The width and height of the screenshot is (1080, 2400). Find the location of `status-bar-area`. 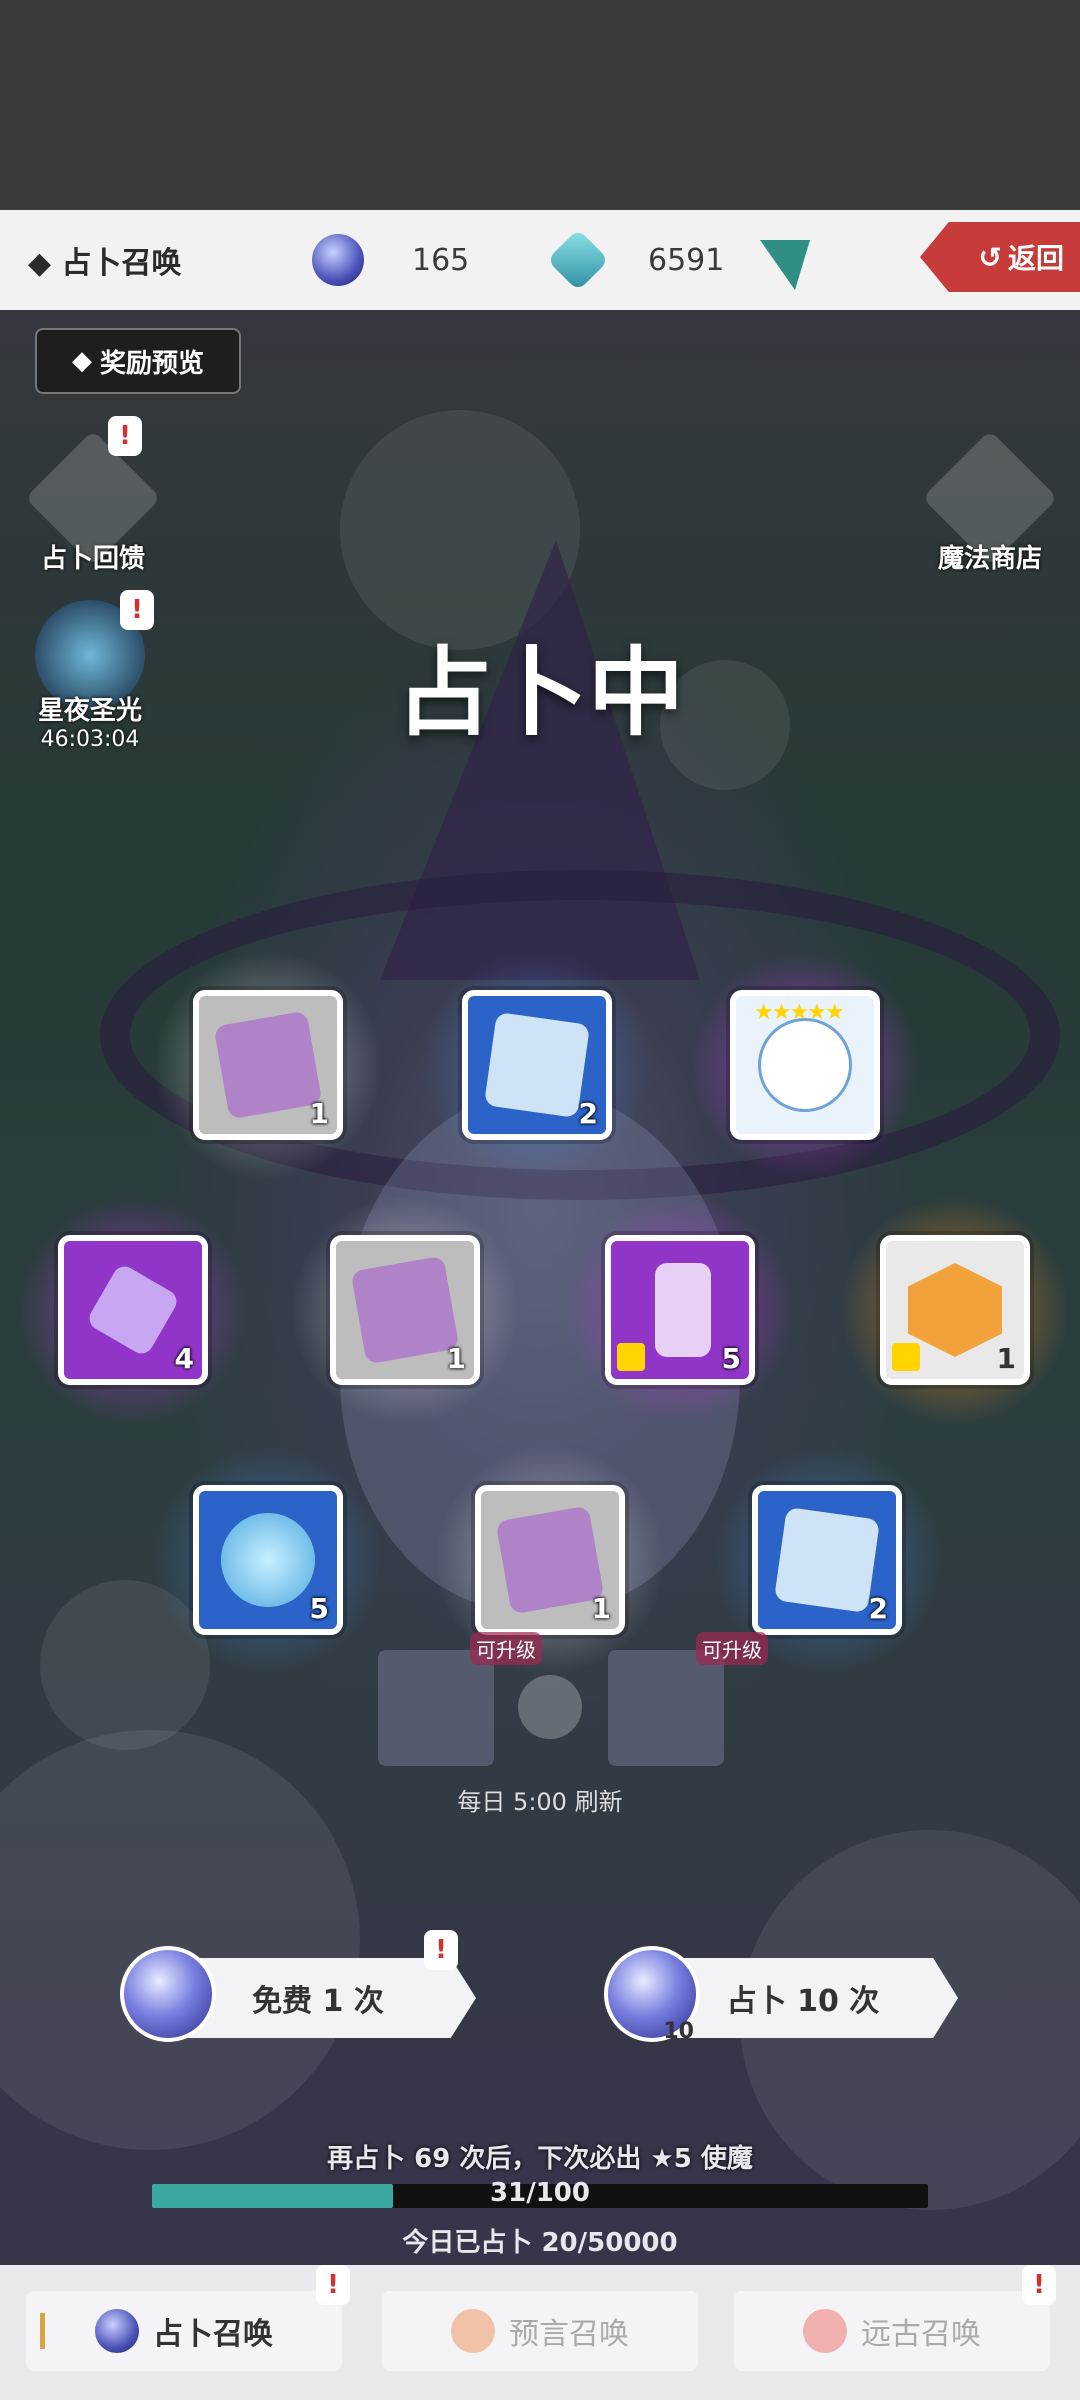

status-bar-area is located at coordinates (540, 105).